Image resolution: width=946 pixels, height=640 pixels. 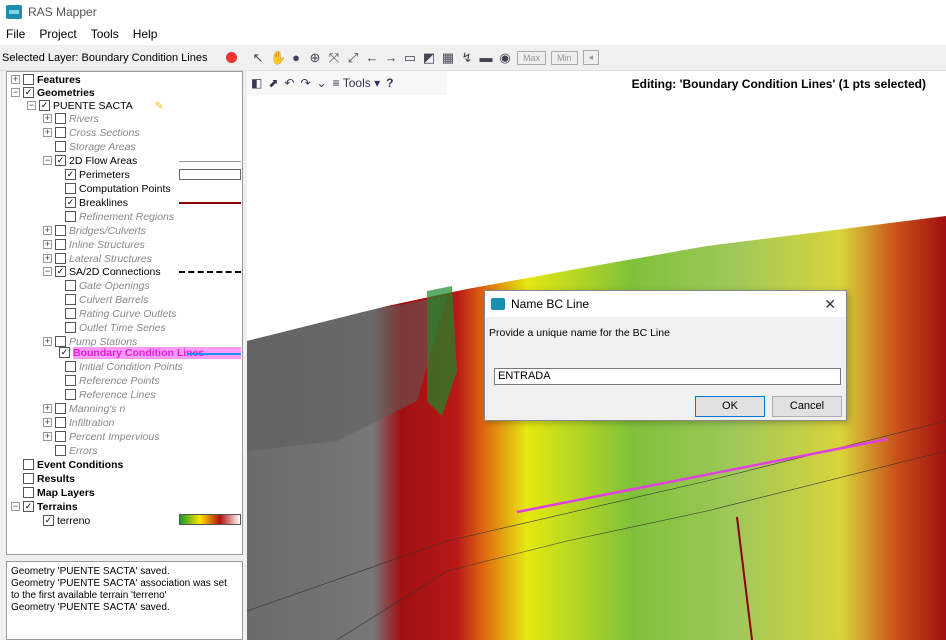 I want to click on tree-item-map-layers: Map Layers, so click(x=59, y=492).